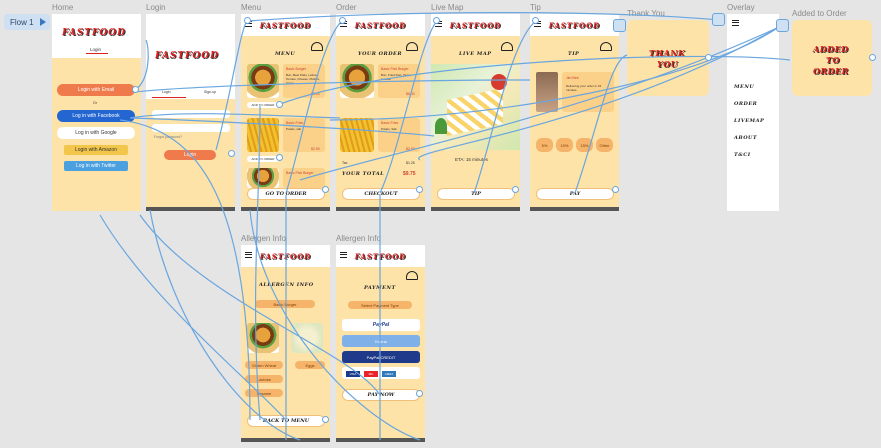 Image resolution: width=881 pixels, height=448 pixels. What do you see at coordinates (749, 121) in the screenshot?
I see `nav-livemap: LIVEMAP` at bounding box center [749, 121].